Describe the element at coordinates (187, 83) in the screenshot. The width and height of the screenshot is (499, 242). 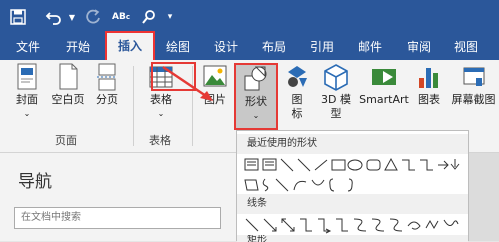
I see `annotation-arrow` at that location.